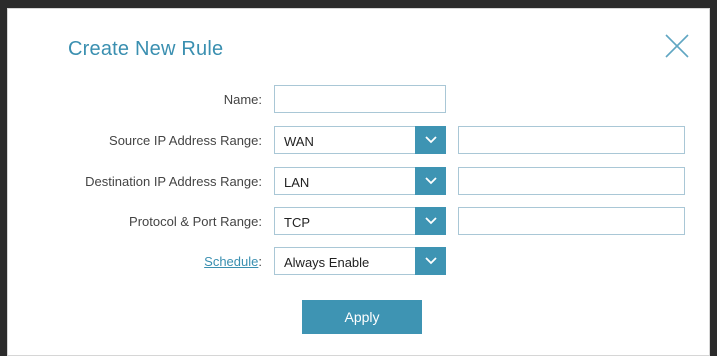 This screenshot has height=356, width=717. Describe the element at coordinates (132, 261) in the screenshot. I see `schedule-label: Schedule:` at that location.